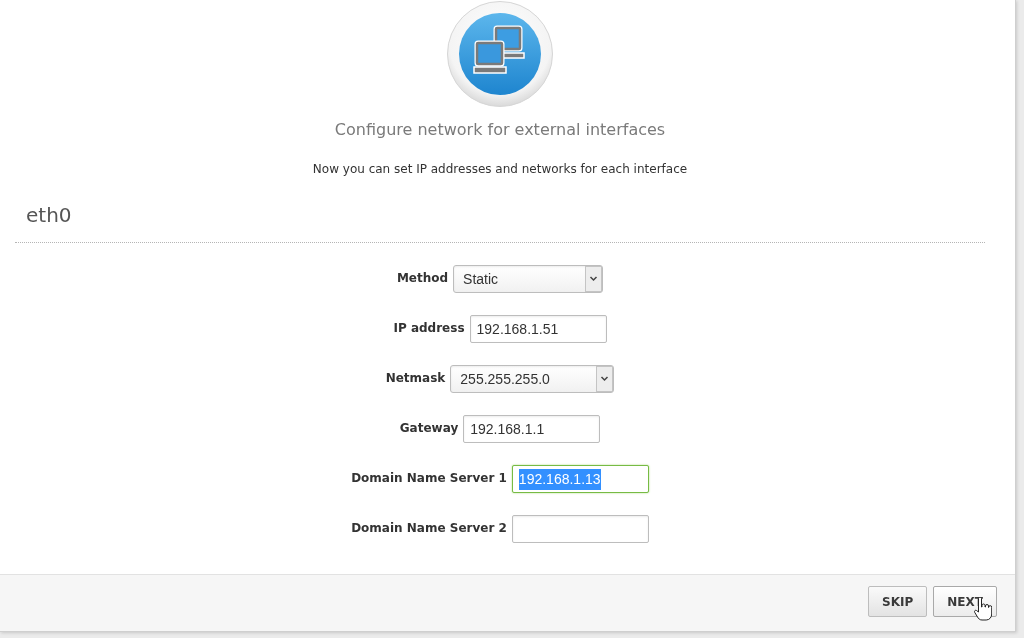 This screenshot has height=638, width=1024. What do you see at coordinates (429, 478) in the screenshot?
I see `field-label: Domain Name Server 1` at bounding box center [429, 478].